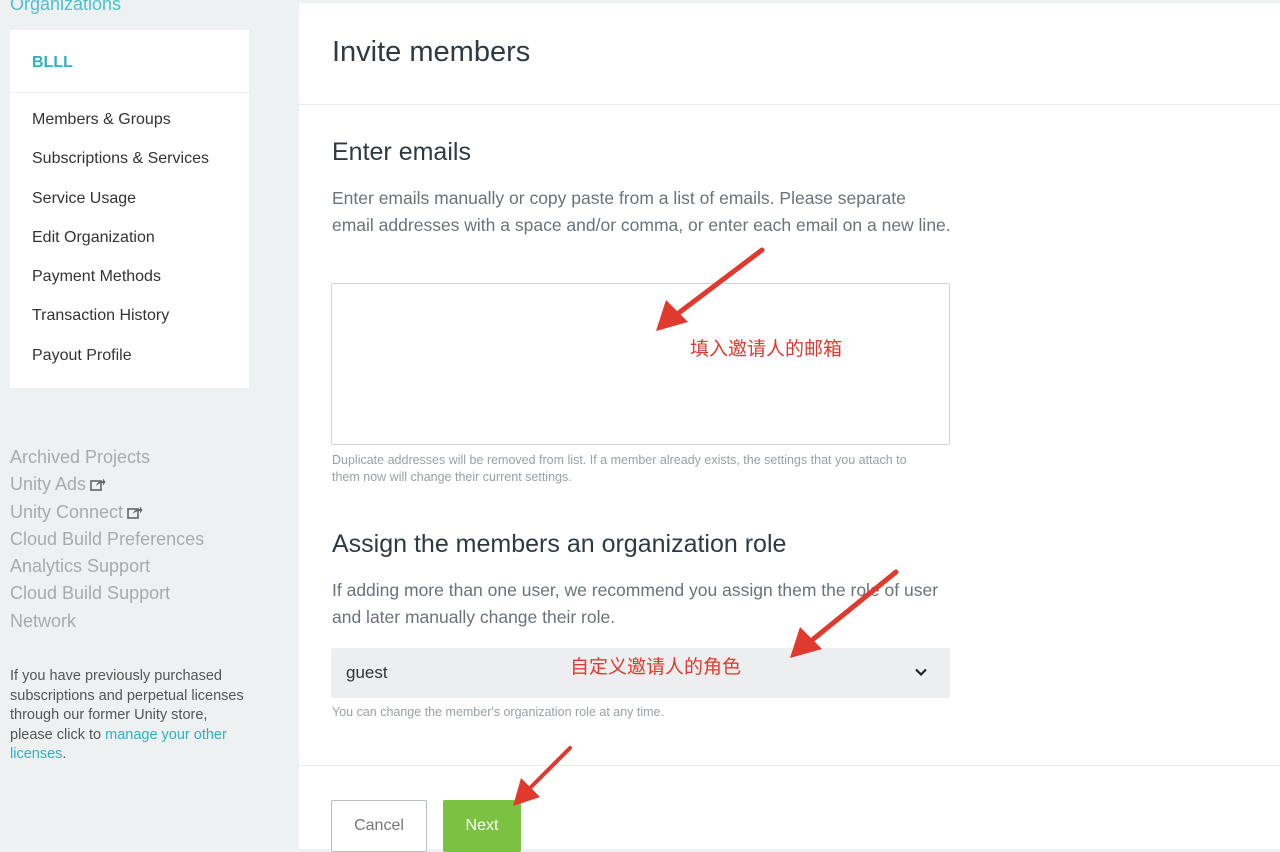 This screenshot has width=1280, height=852. What do you see at coordinates (559, 544) in the screenshot?
I see `role-heading: Assign the members an organization role` at bounding box center [559, 544].